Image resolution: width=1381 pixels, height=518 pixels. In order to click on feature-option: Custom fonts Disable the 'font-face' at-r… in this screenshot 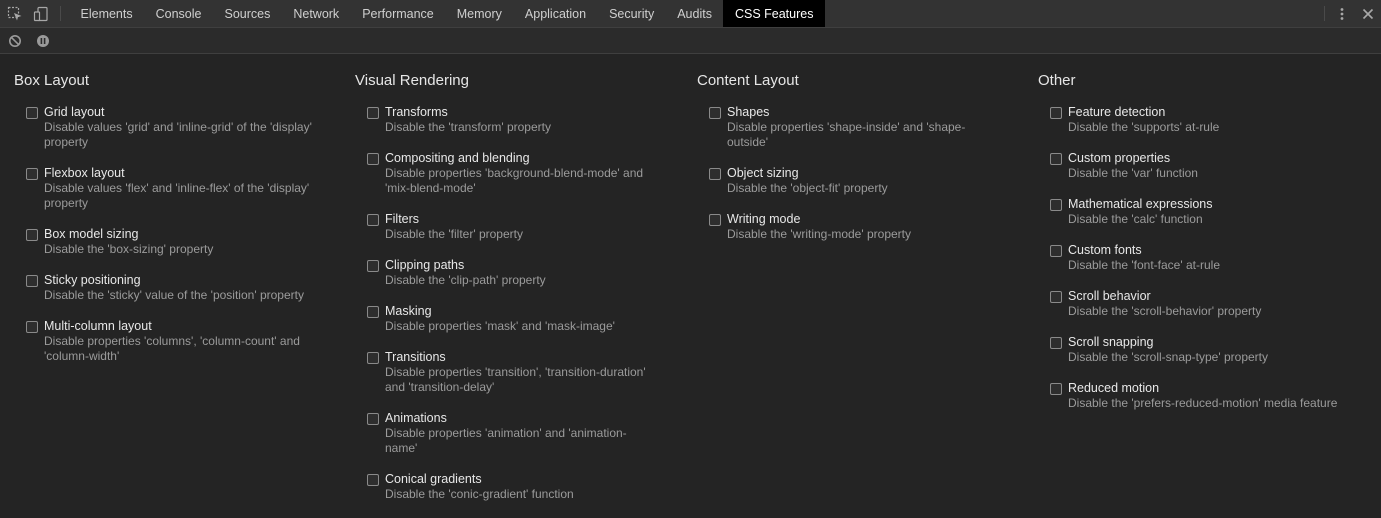, I will do `click(1200, 258)`.